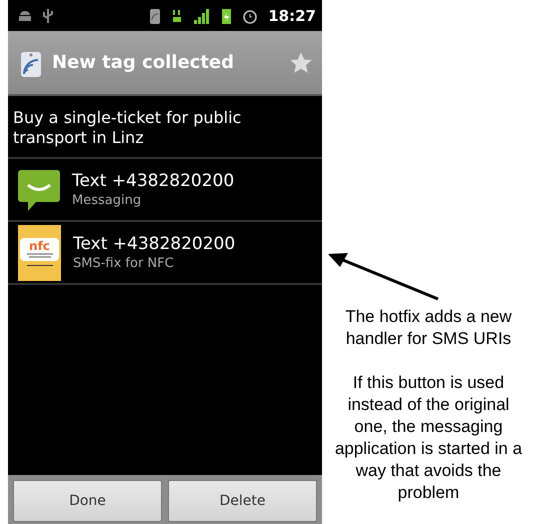 The image size is (535, 524). Describe the element at coordinates (301, 62) in the screenshot. I see `star-icon` at that location.